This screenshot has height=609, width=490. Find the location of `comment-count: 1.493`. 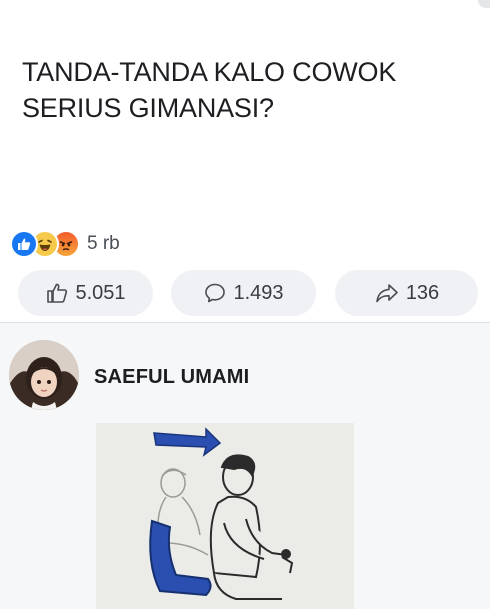

comment-count: 1.493 is located at coordinates (258, 292).